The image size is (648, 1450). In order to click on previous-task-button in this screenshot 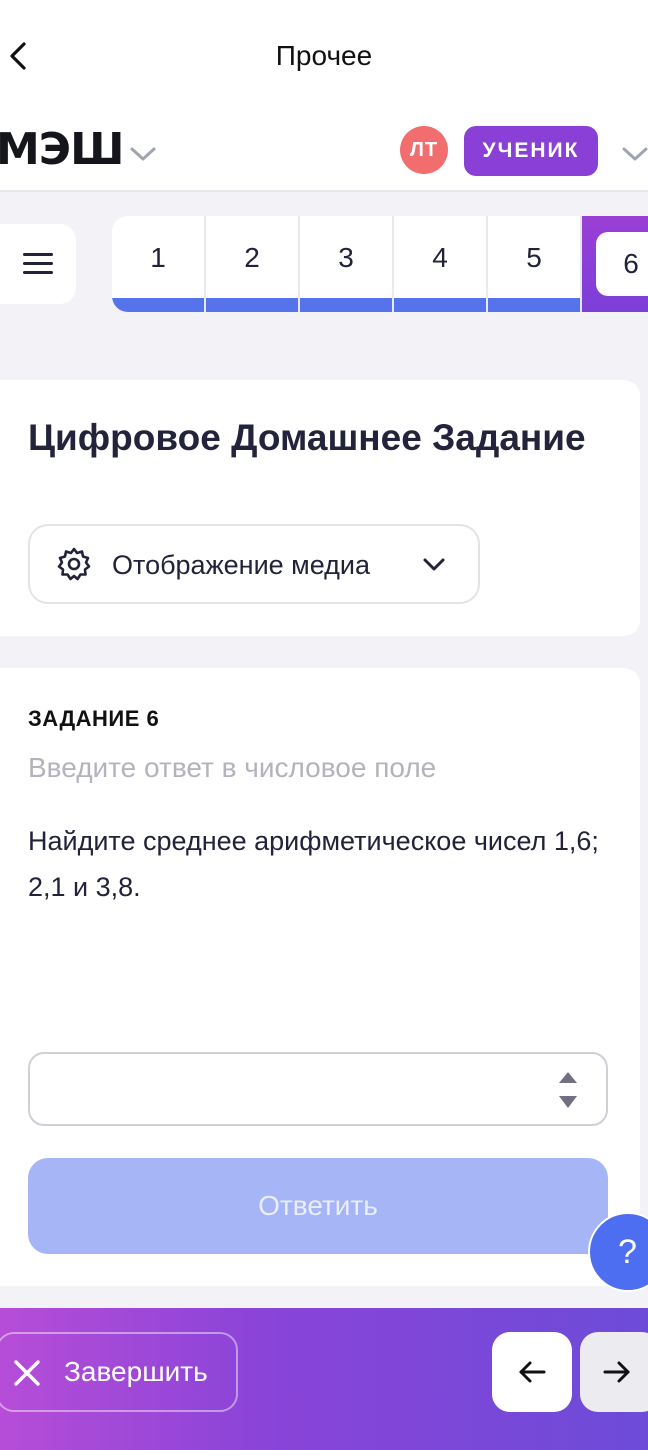, I will do `click(532, 1372)`.